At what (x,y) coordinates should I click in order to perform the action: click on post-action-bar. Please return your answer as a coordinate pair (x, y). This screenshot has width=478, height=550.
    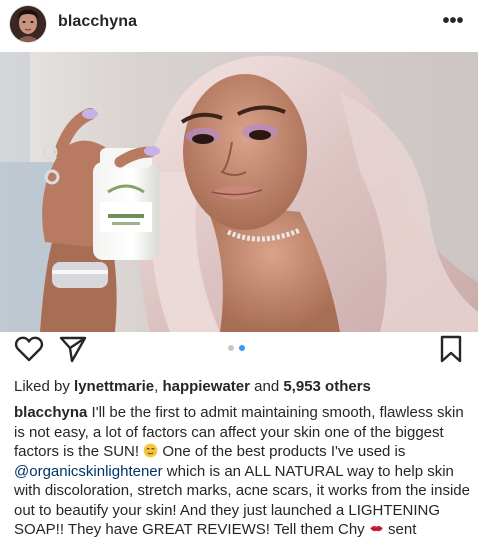
    Looking at the image, I should click on (239, 353).